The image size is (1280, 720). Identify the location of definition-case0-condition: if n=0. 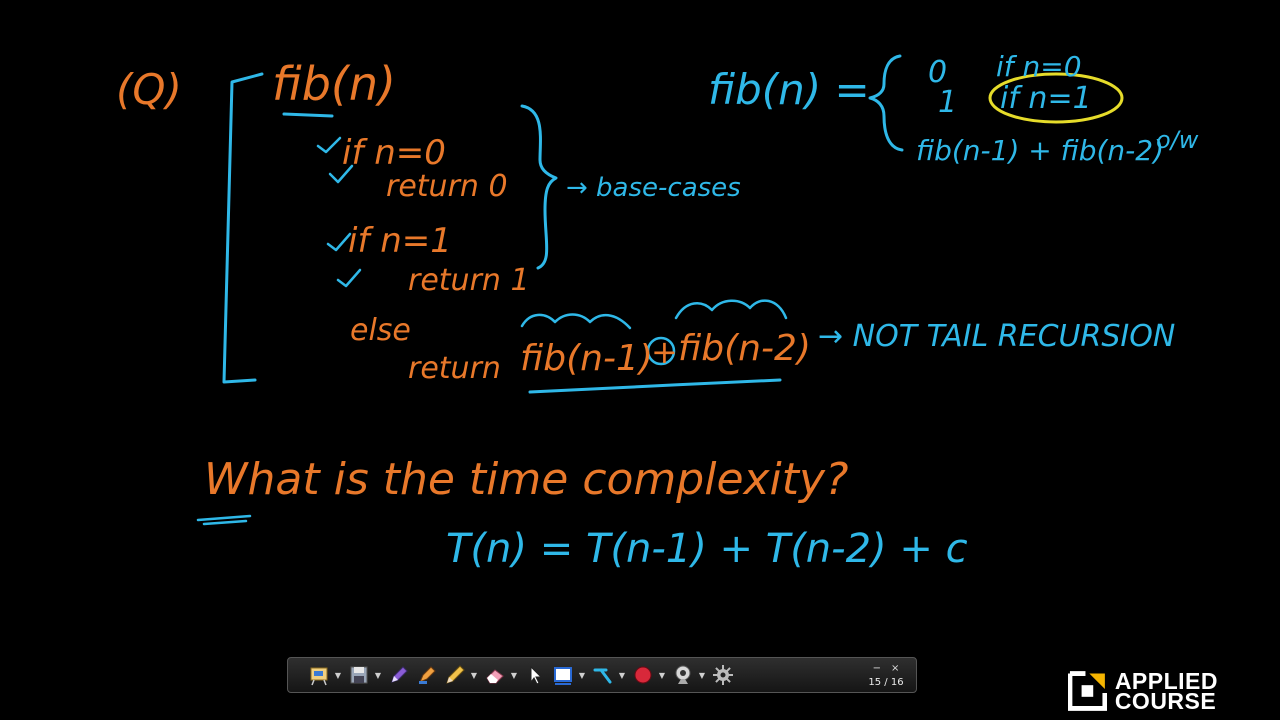
(1039, 66).